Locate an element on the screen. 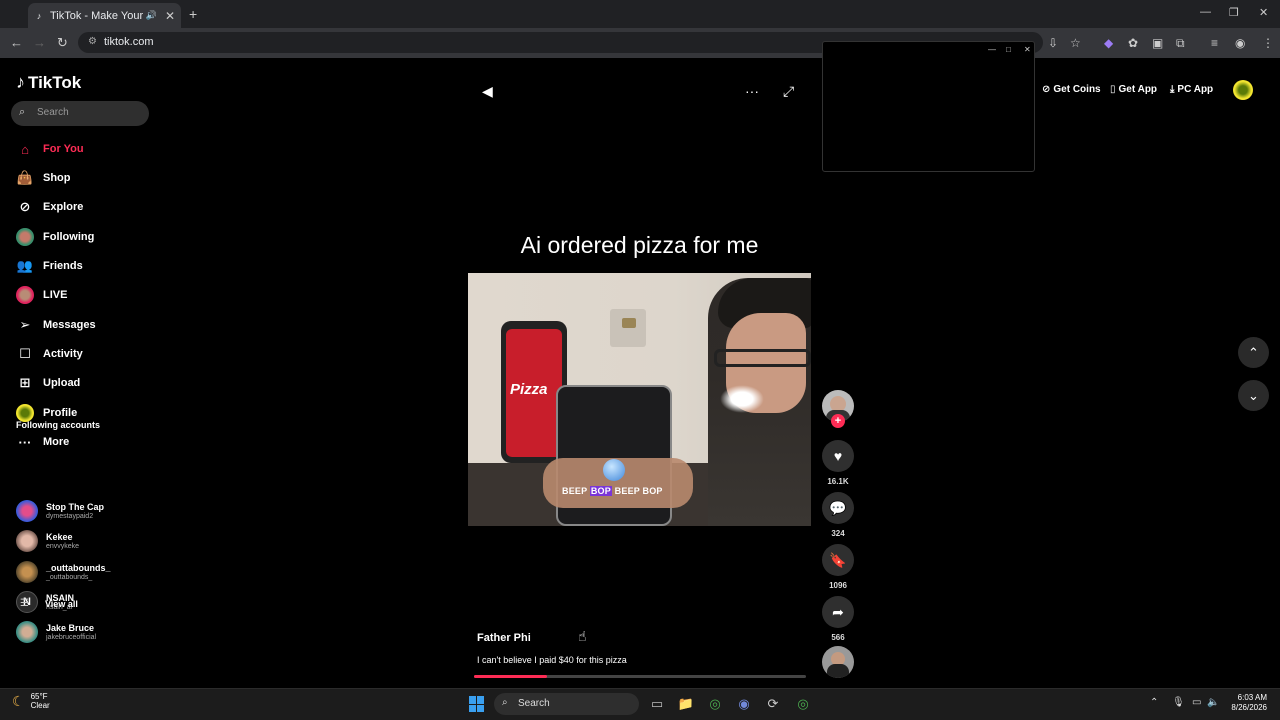 The height and width of the screenshot is (720, 1280). chrome-active-icon: ◎ is located at coordinates (803, 704).